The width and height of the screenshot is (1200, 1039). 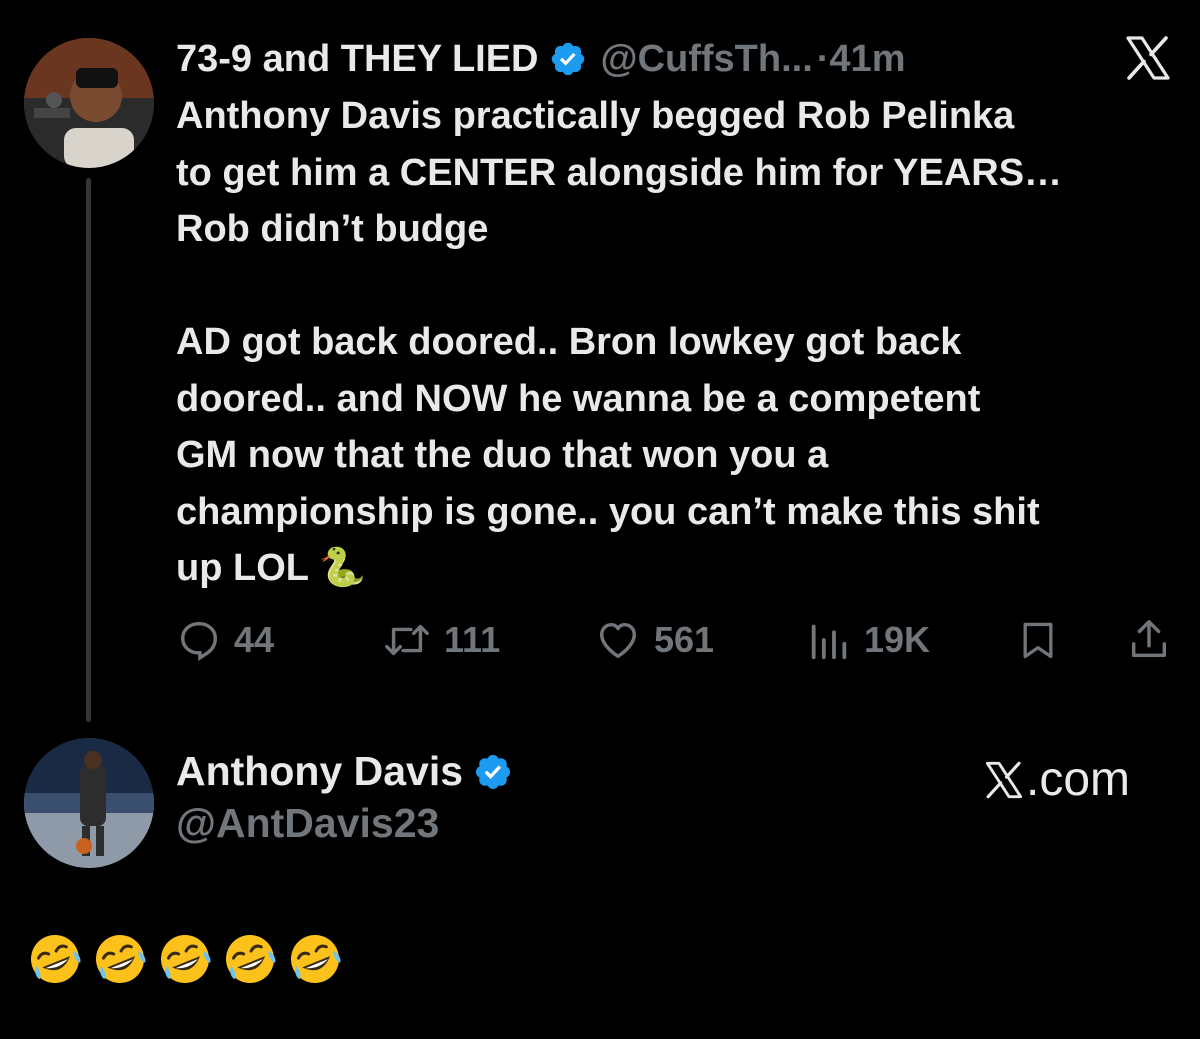 I want to click on views-bar-chart-icon, so click(x=829, y=642).